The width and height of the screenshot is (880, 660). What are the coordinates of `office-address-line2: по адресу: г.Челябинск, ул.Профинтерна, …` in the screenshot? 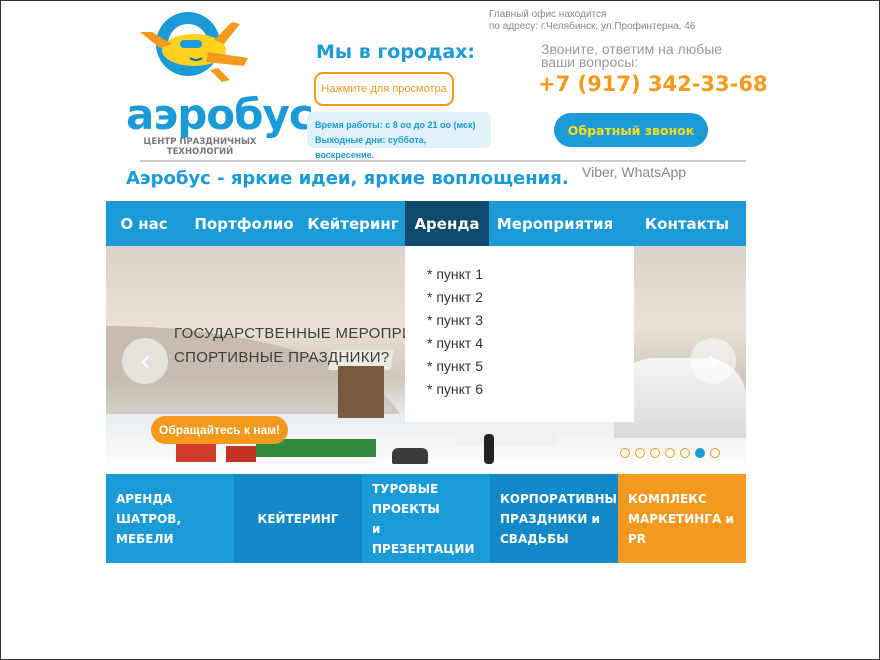 It's located at (592, 26).